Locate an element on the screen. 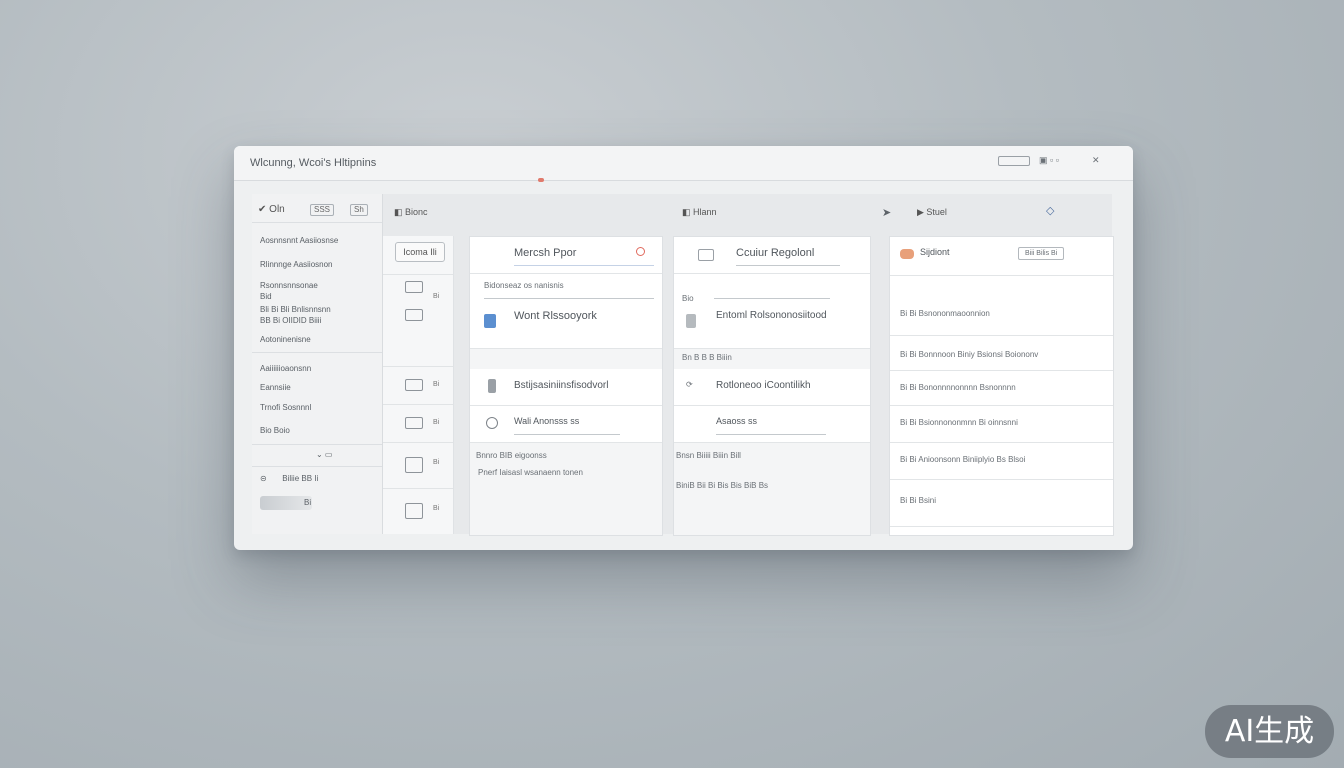  list-item: Bidonseaz os nanisnis Wont Rlssooyork is located at coordinates (566, 311).